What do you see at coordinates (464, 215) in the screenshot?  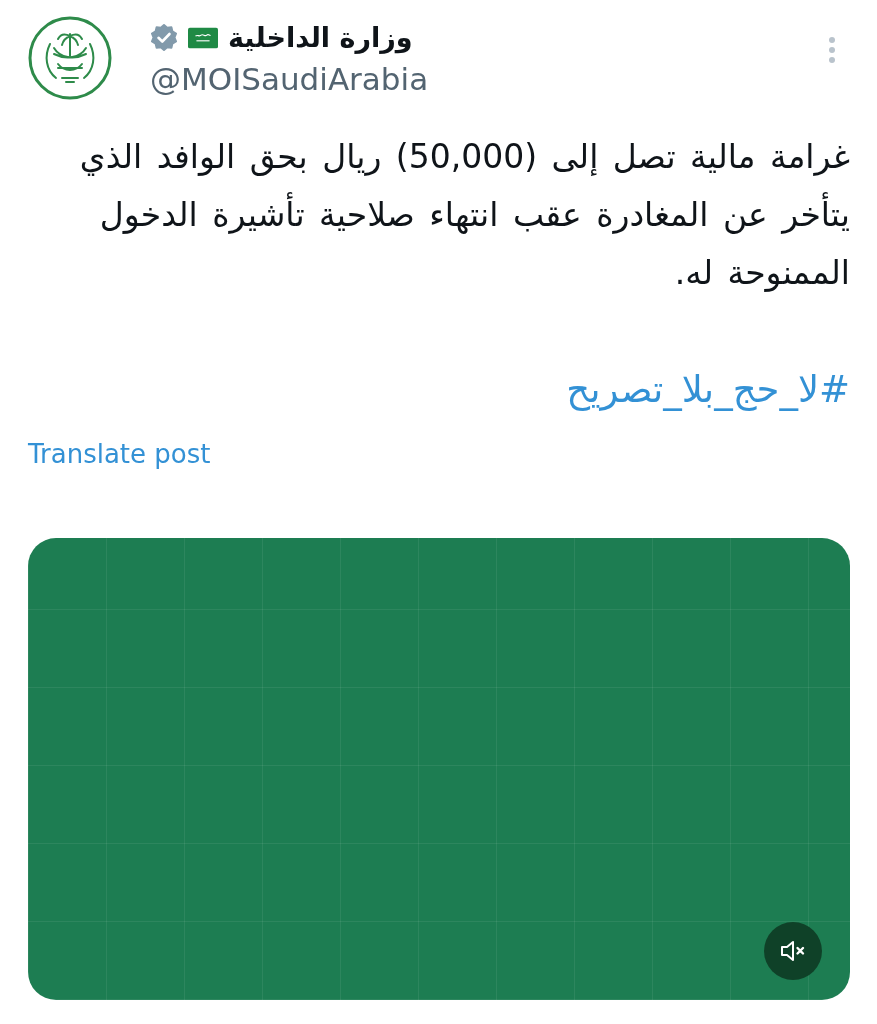 I see `post-text: غرامة مالية تصل إلى (50,000) ريال بحق الوافد الذي يتأخر عن المغادرة عقب انتهاء صلاحية تأشيرة الدخول الممنوحة له.` at bounding box center [464, 215].